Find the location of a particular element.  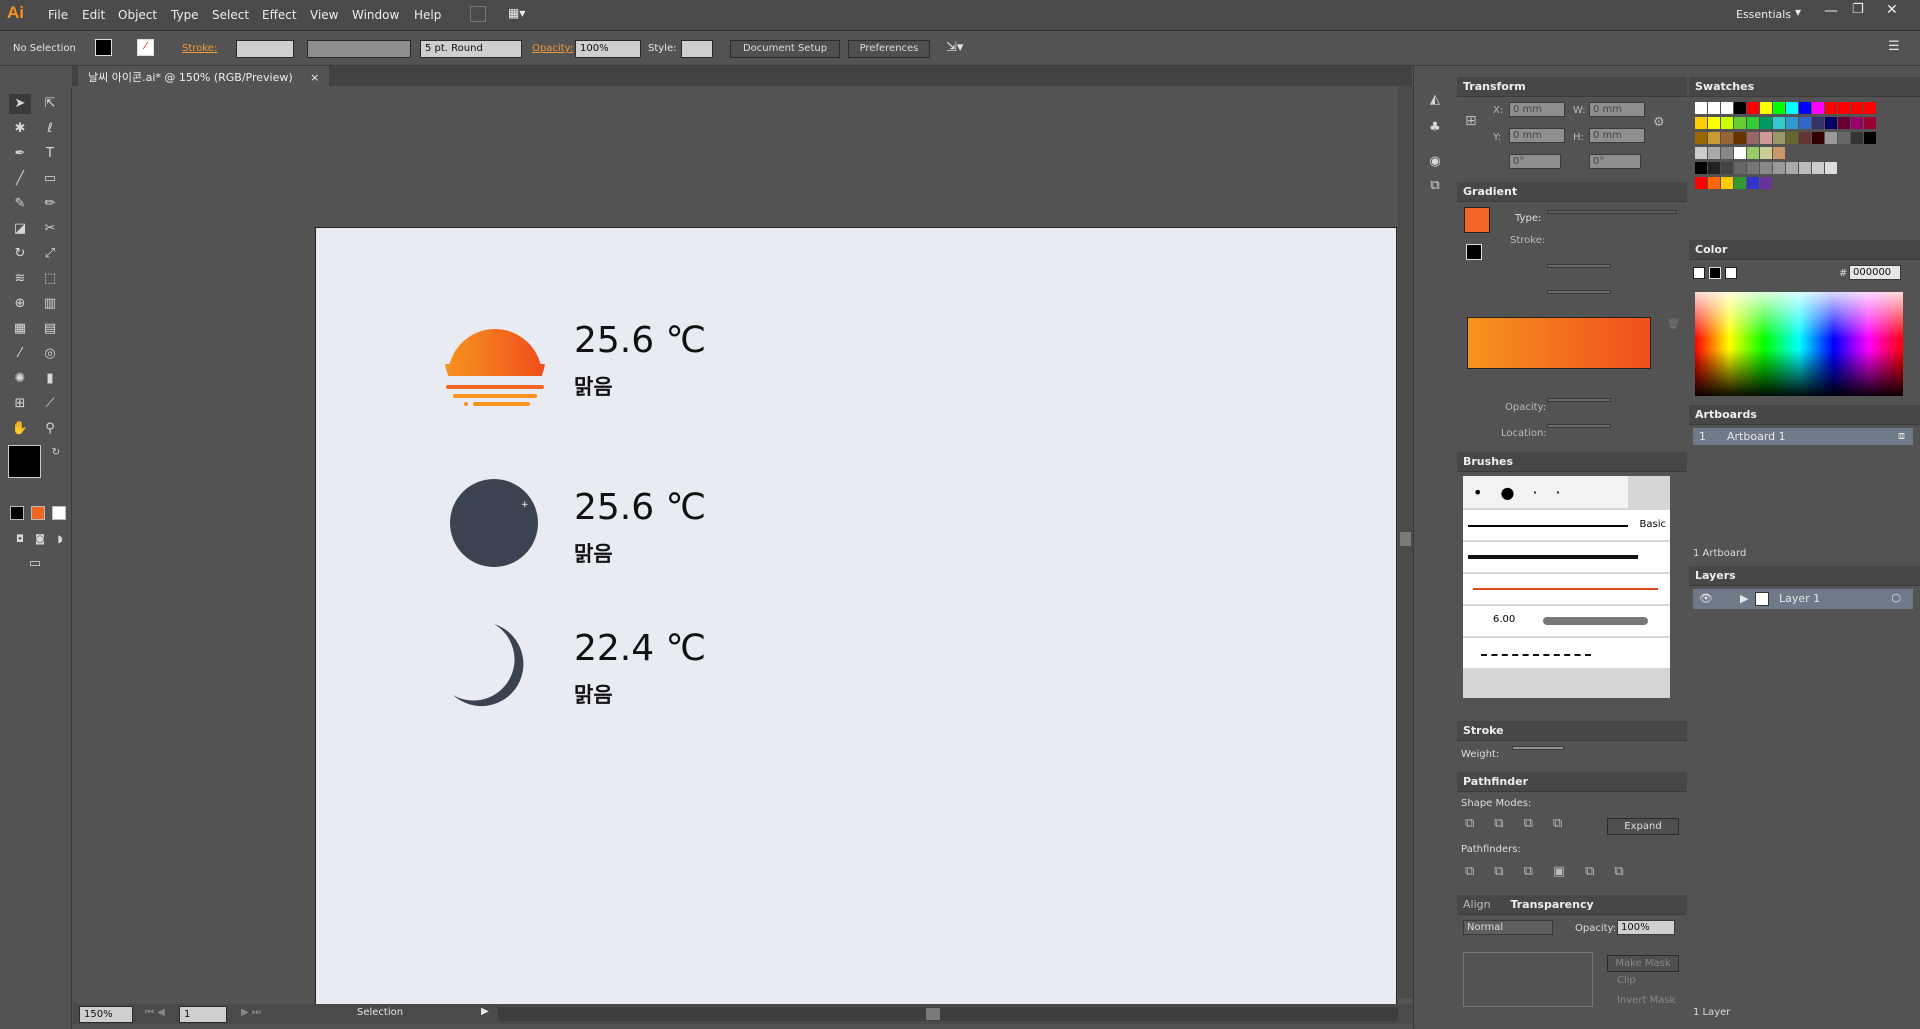

screen-mode-icon: ▭ is located at coordinates (35, 564).